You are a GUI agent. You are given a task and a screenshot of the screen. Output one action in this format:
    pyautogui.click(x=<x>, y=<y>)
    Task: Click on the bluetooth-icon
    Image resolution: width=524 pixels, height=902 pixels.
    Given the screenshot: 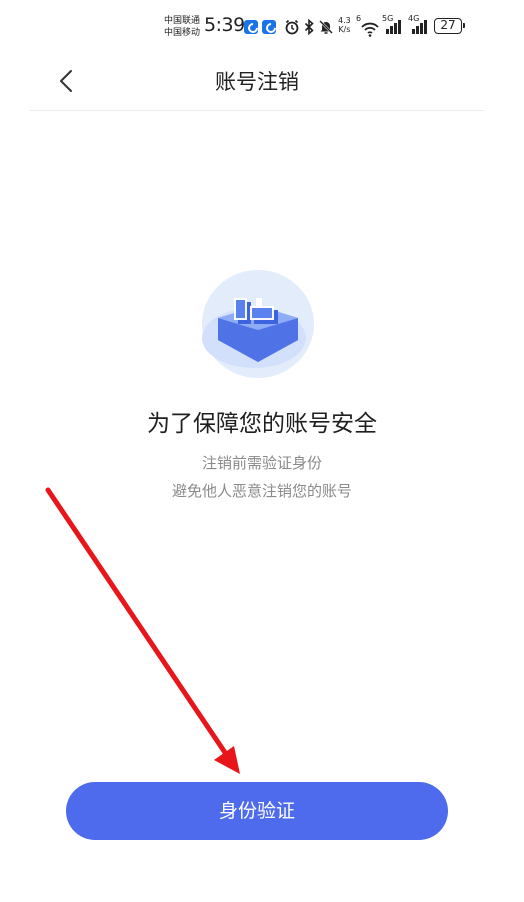 What is the action you would take?
    pyautogui.click(x=309, y=27)
    